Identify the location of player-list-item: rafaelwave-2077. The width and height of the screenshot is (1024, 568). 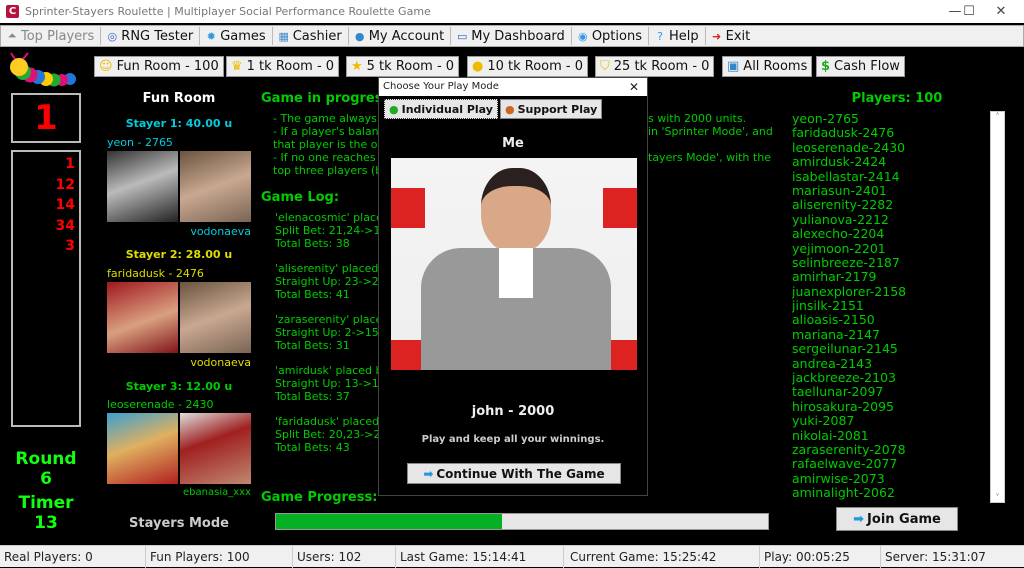
(887, 463).